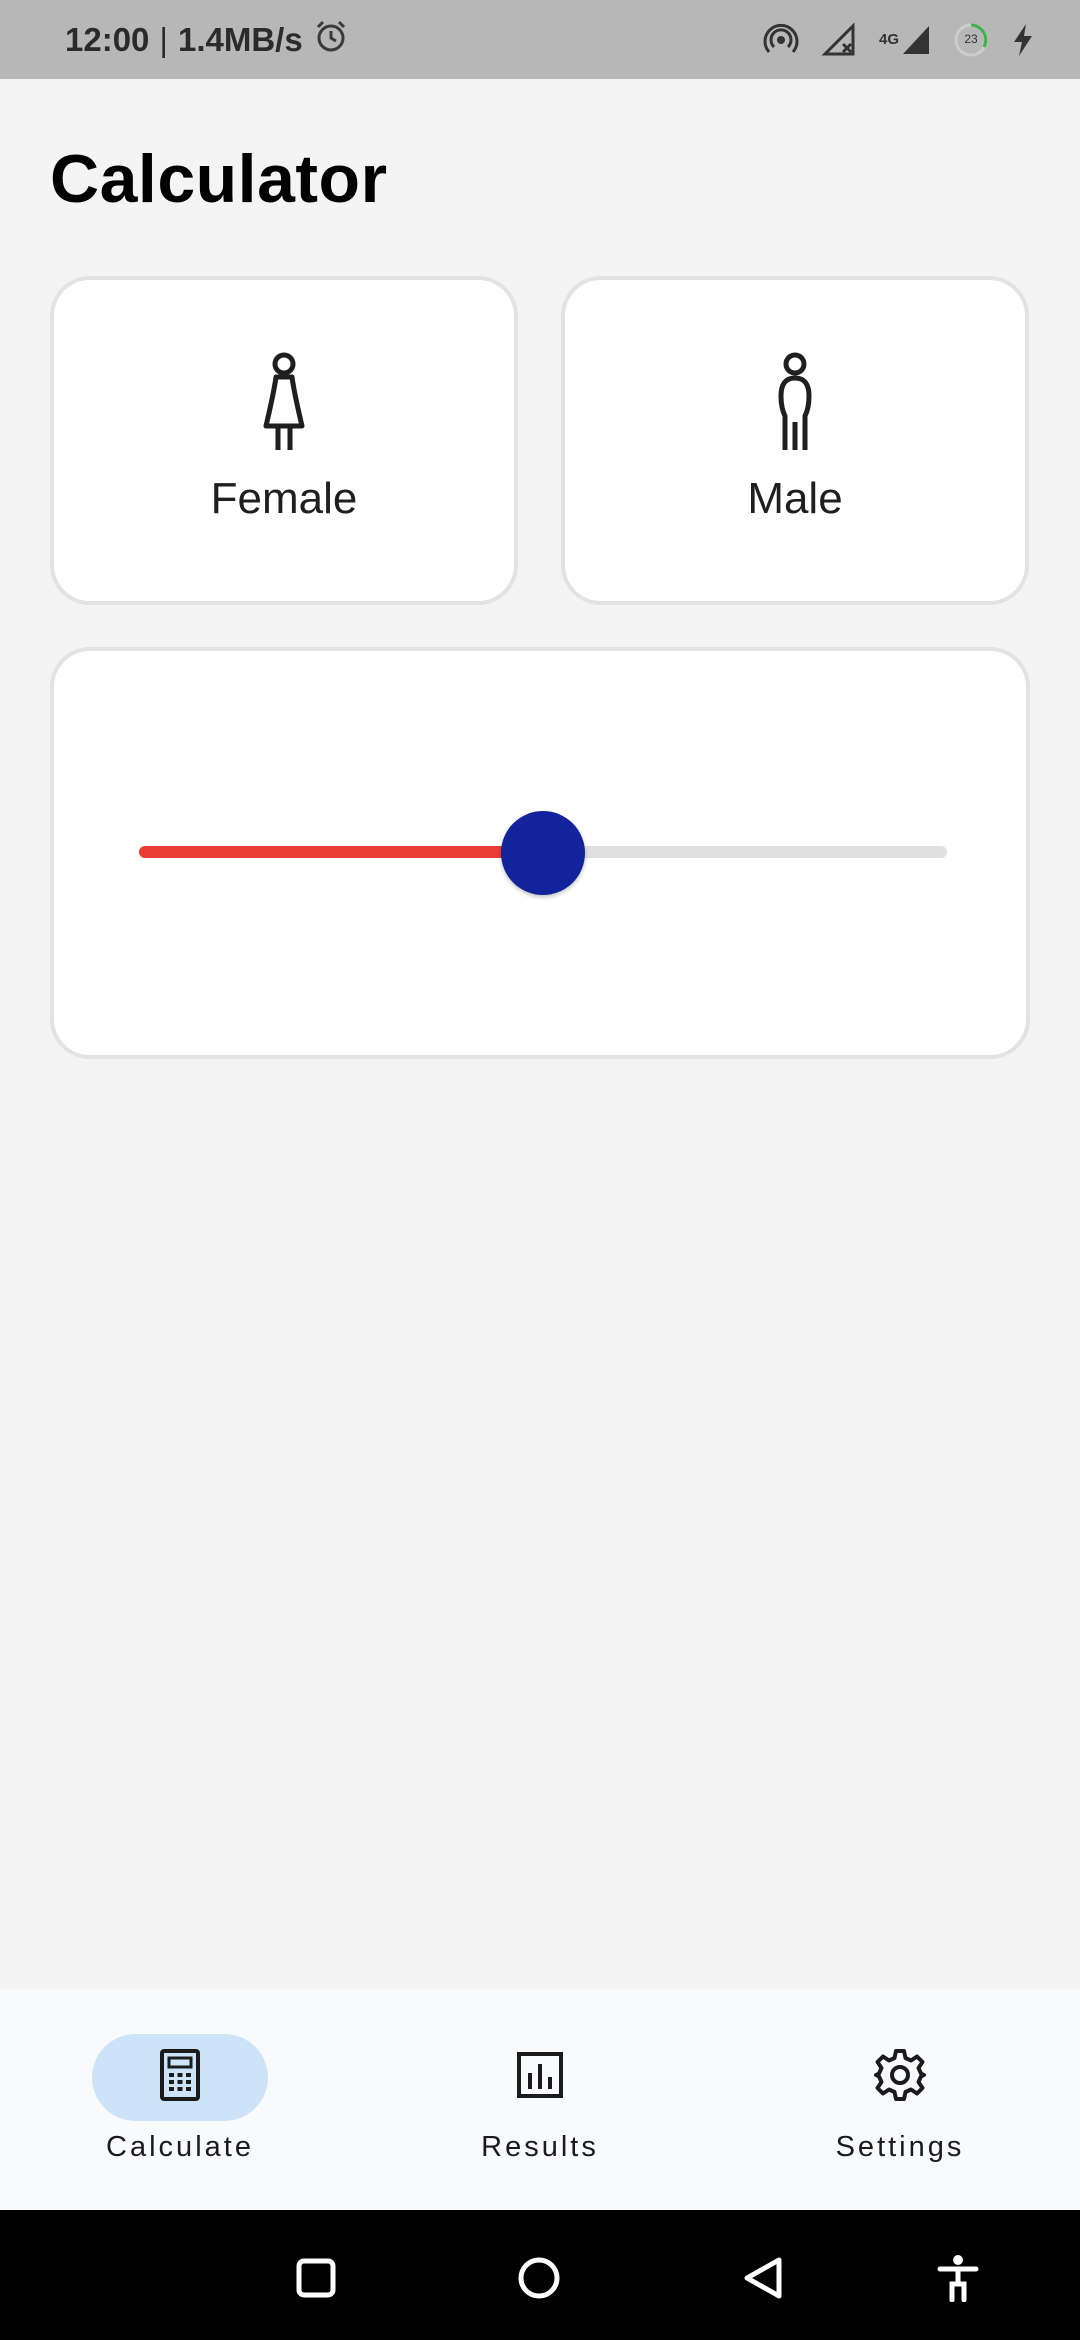 This screenshot has width=1080, height=2340. Describe the element at coordinates (971, 40) in the screenshot. I see `battery-icon: 23` at that location.